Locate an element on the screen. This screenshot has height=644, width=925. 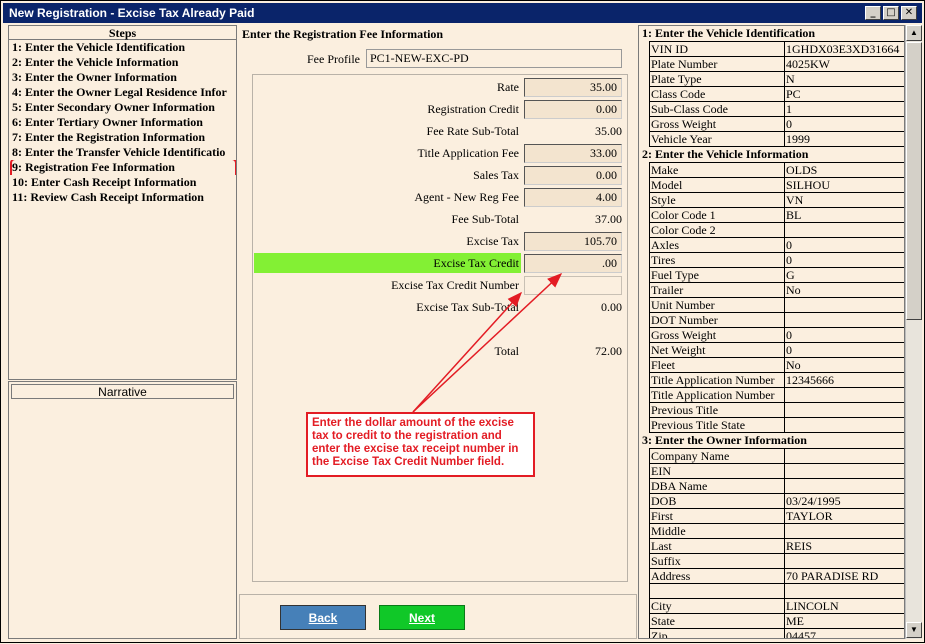
back-button: Back is located at coordinates (323, 617).